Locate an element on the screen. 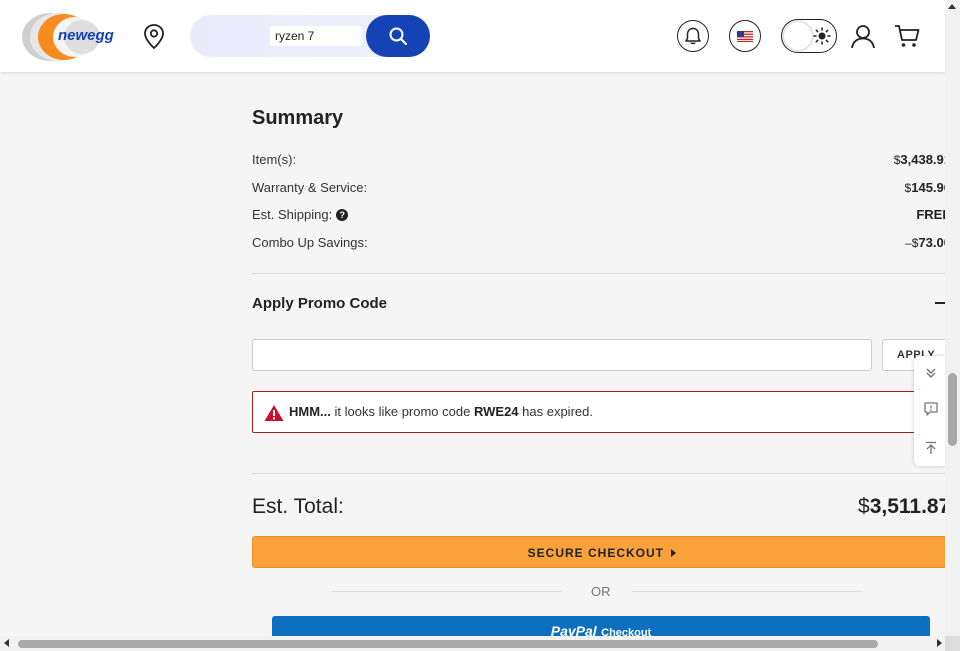 The width and height of the screenshot is (960, 651). back-to-top-button is located at coordinates (931, 448).